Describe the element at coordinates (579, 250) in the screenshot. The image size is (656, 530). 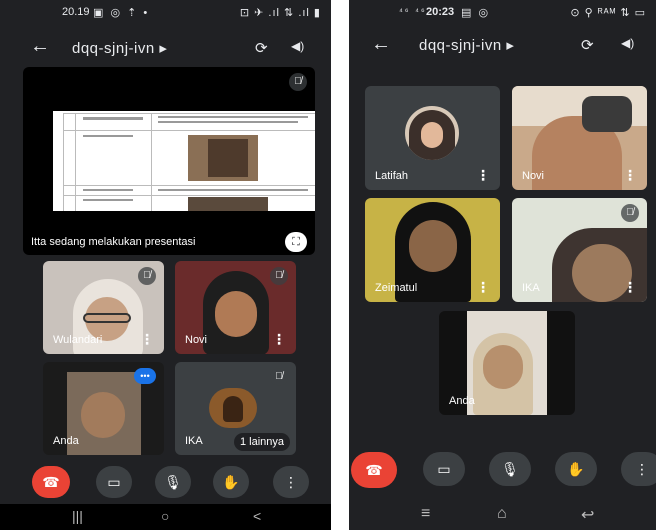
I see `participant-tile-ika: 🎙̸ IKA ⋮` at that location.